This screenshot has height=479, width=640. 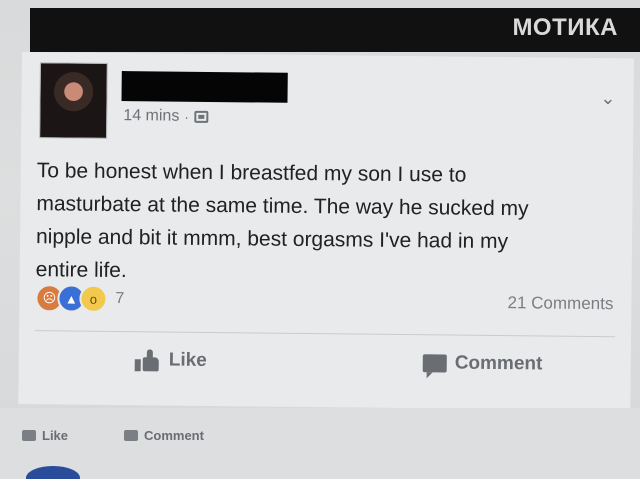 What do you see at coordinates (120, 298) in the screenshot?
I see `reaction-count: 7` at bounding box center [120, 298].